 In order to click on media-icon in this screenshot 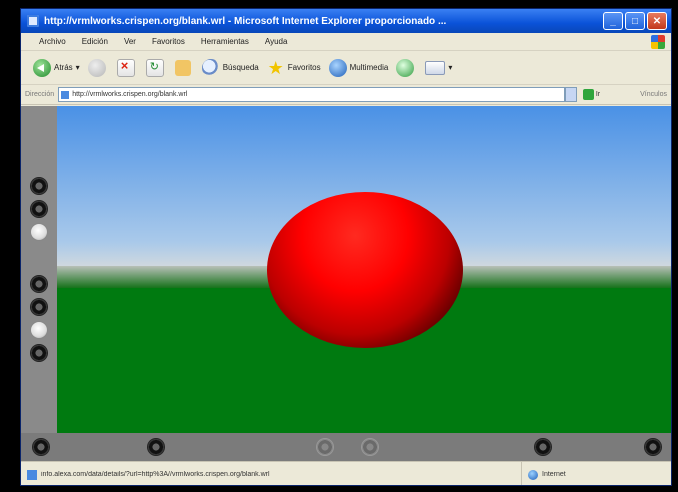, I will do `click(337, 67)`.